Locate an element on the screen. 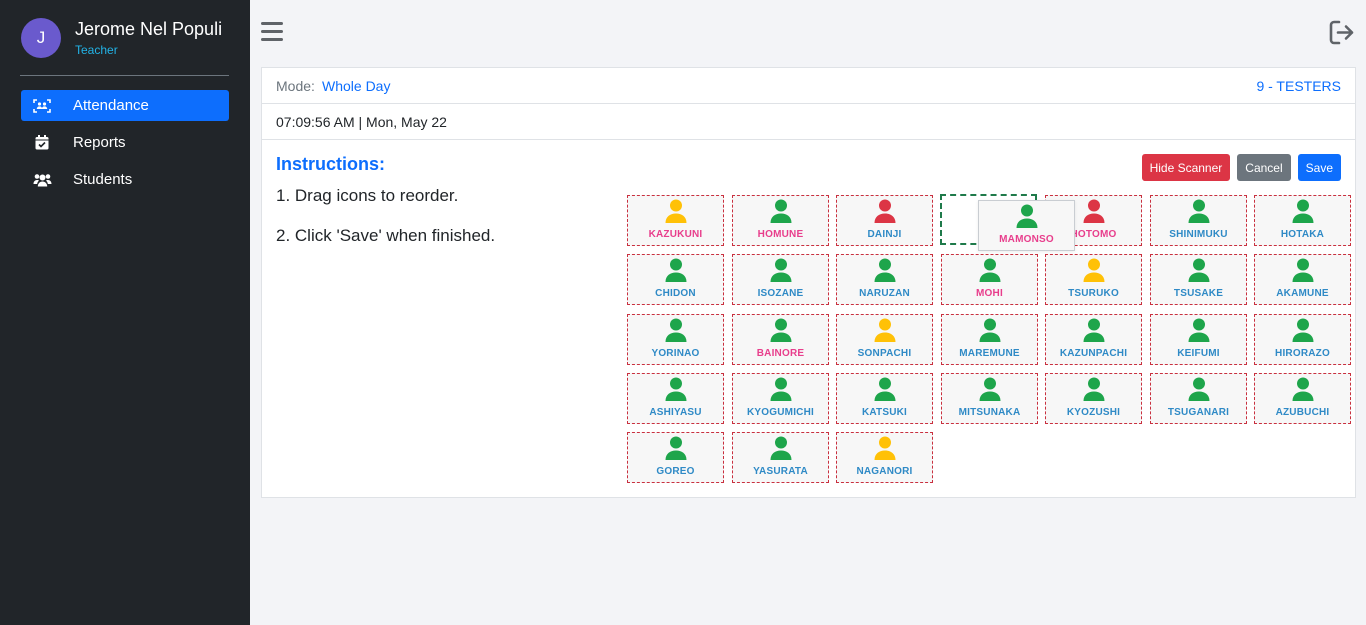 Image resolution: width=1366 pixels, height=625 pixels. student-seat: SHINIMUKU is located at coordinates (1198, 220).